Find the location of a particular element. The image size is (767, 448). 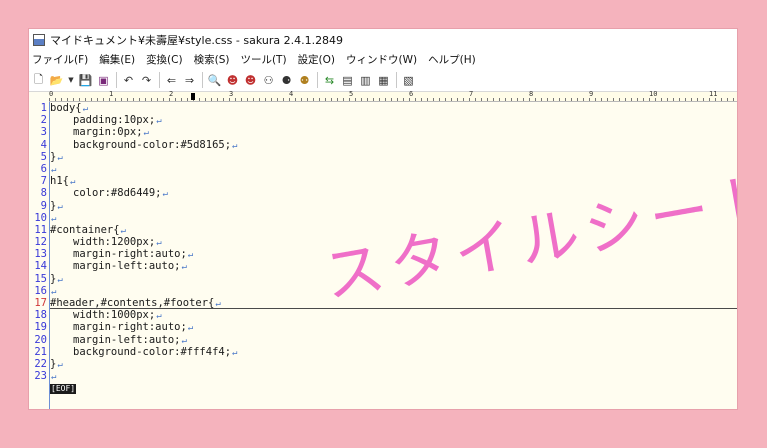

ruler-number: 10 is located at coordinates (653, 94).